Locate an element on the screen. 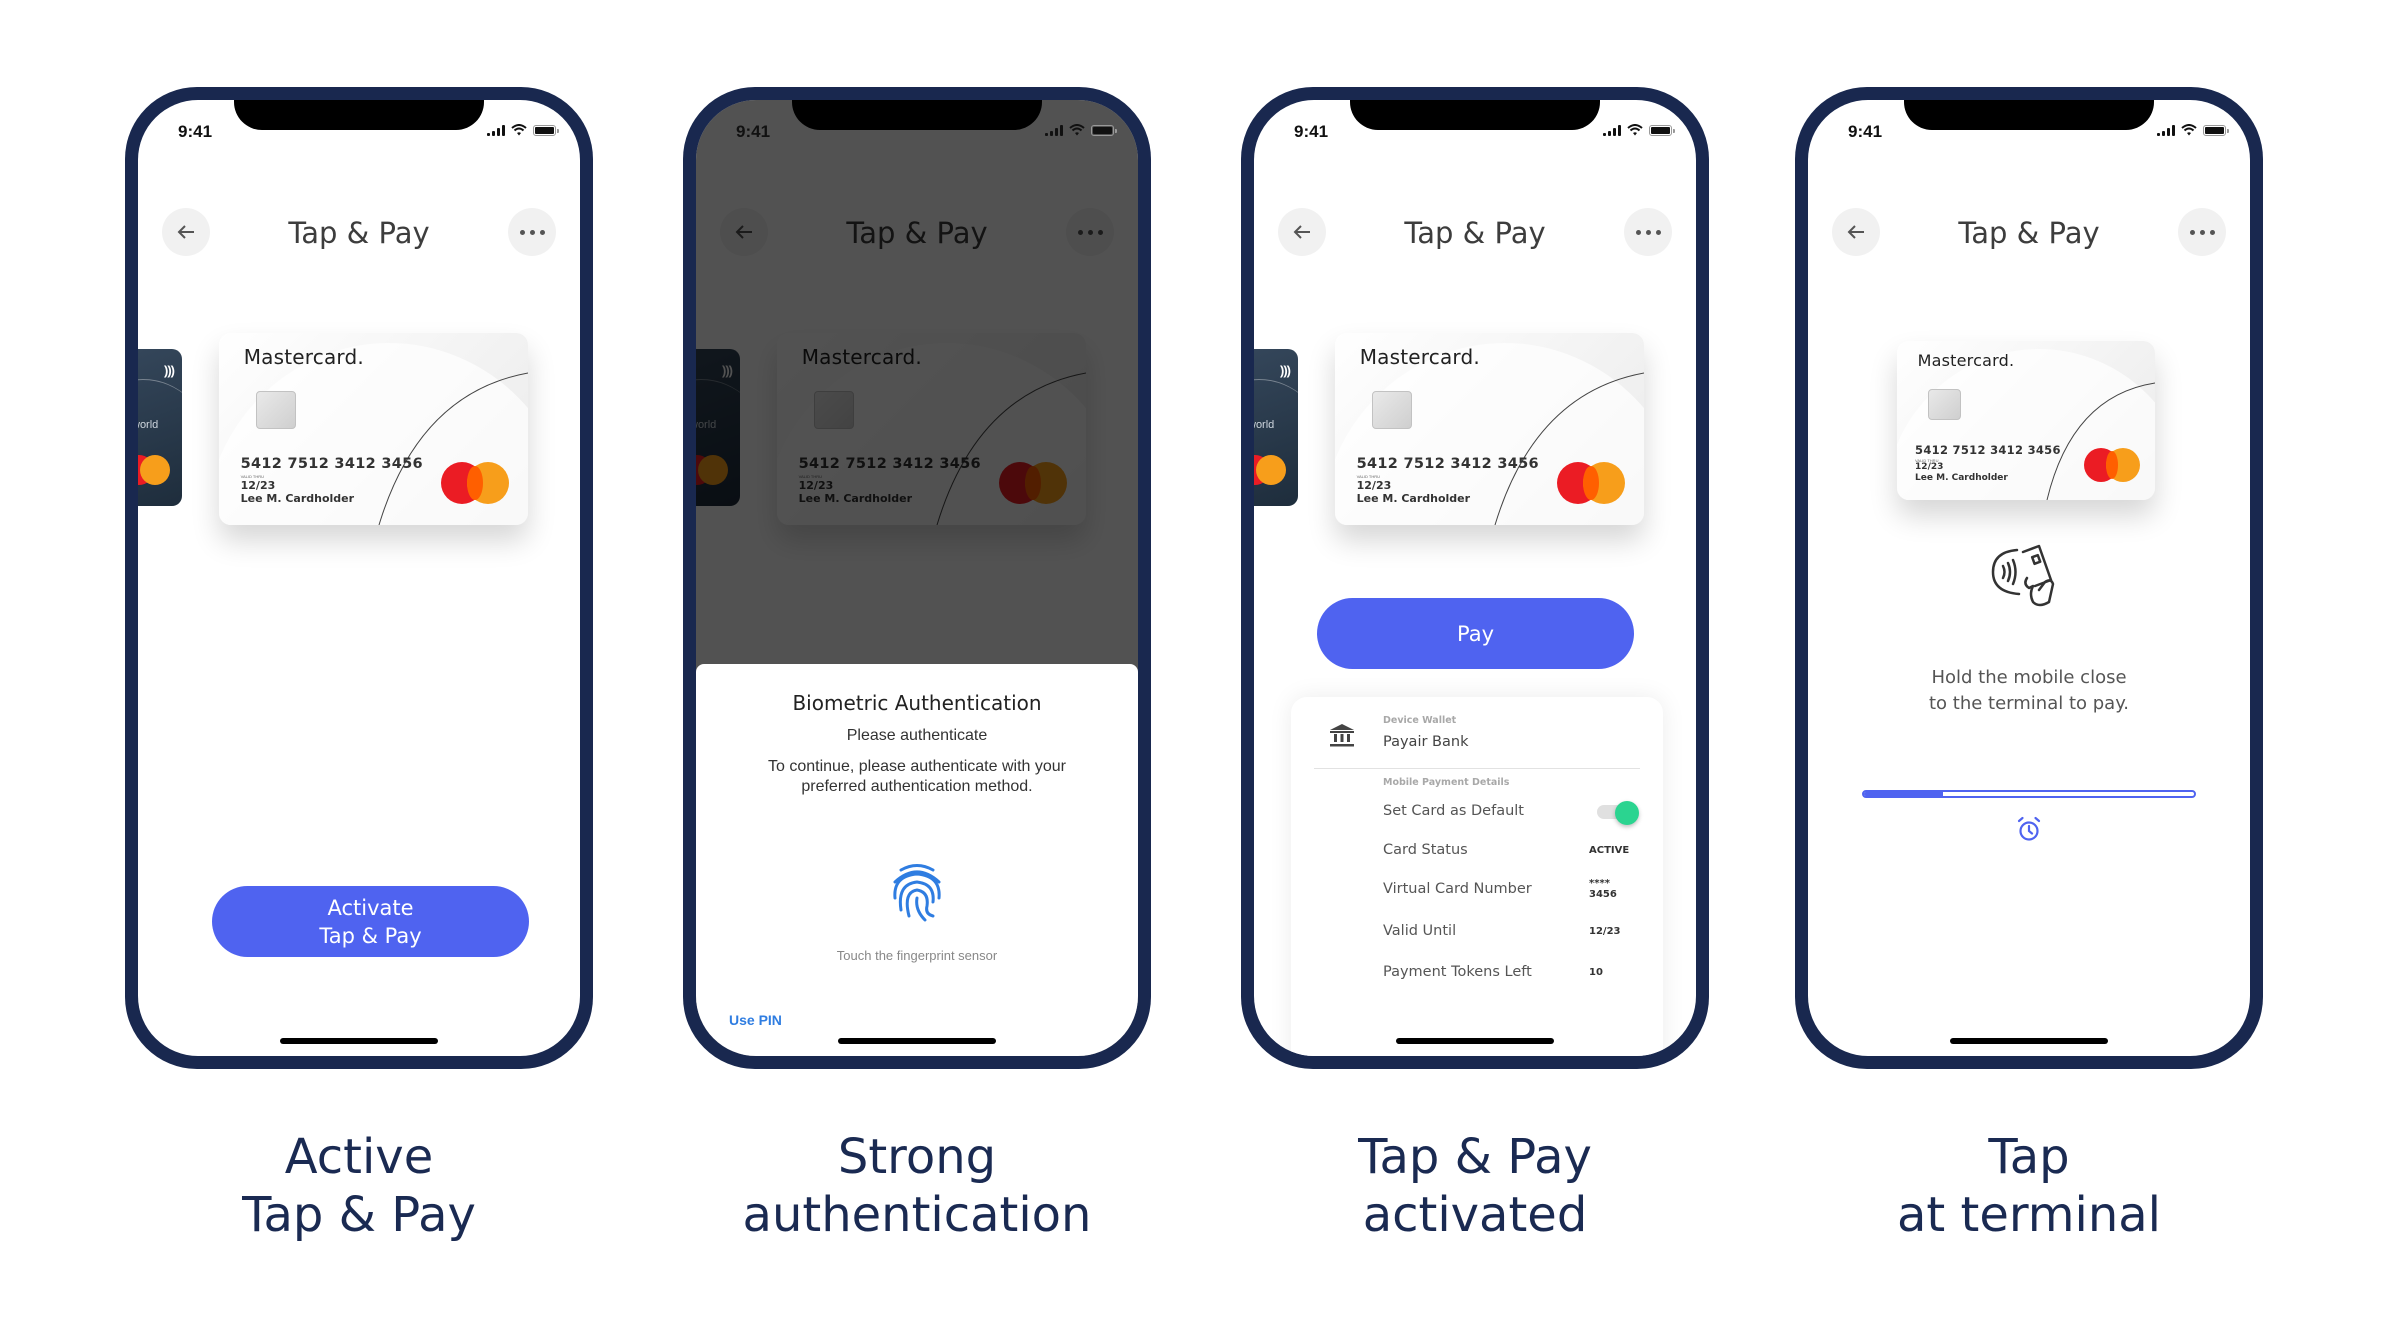 This screenshot has width=2388, height=1344. detail-row-virtual-number: Virtual Card Number **** 3456 is located at coordinates (1511, 889).